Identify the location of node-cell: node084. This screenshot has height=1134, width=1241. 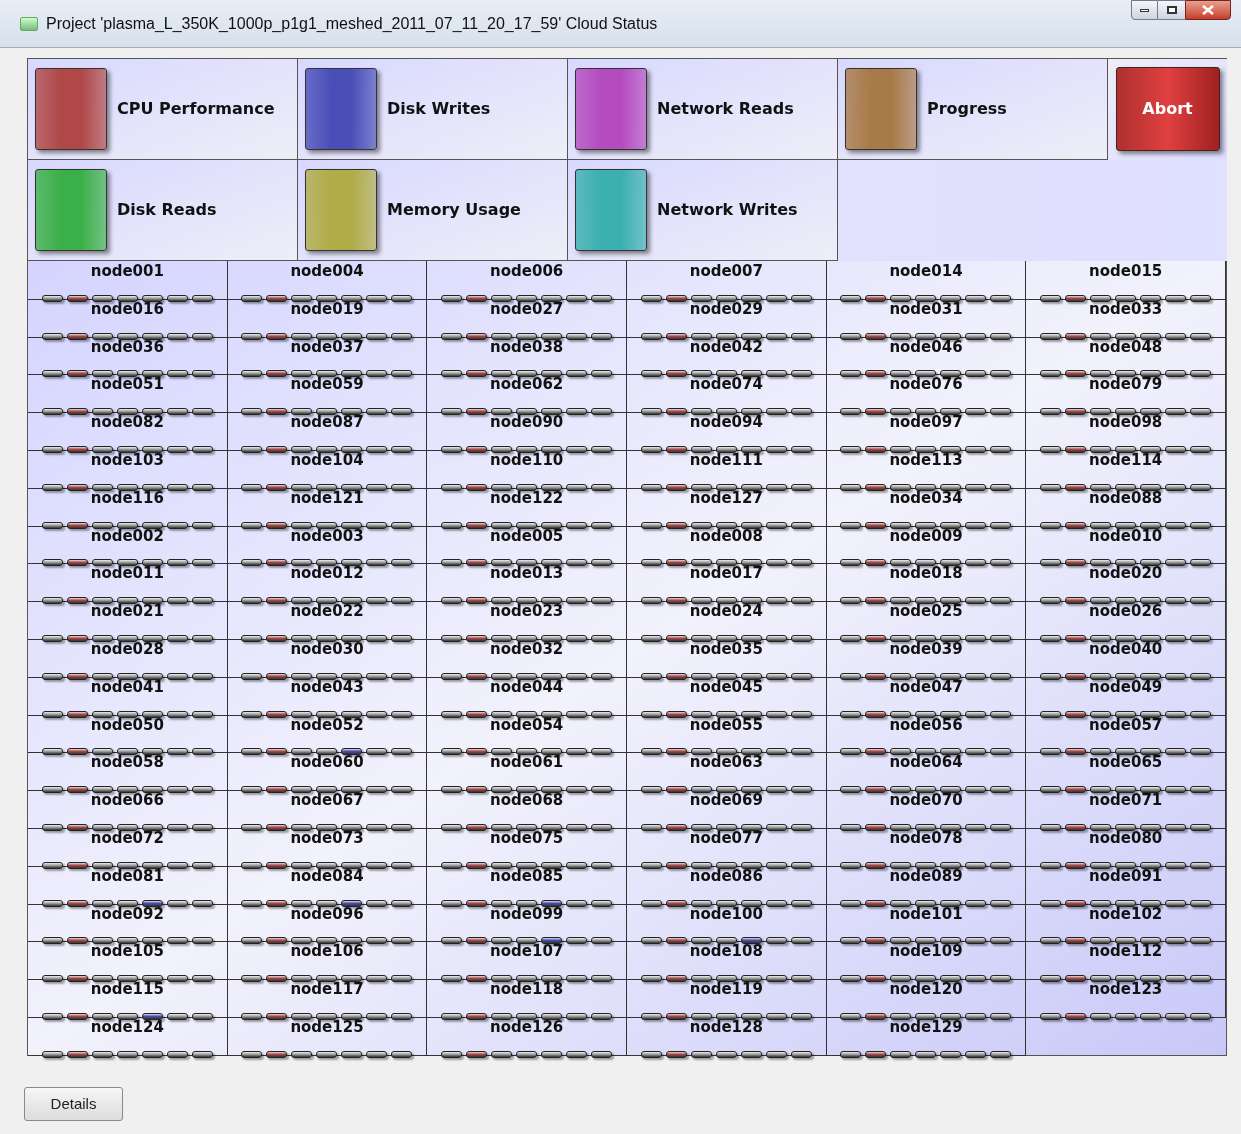
(327, 885).